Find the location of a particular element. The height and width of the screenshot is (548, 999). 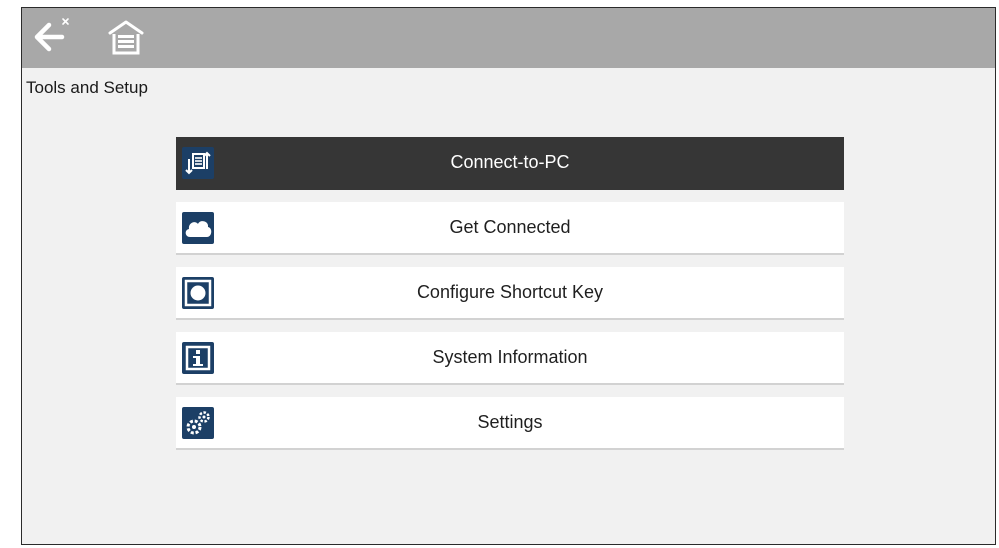

menu-item-label: Settings is located at coordinates (510, 422).